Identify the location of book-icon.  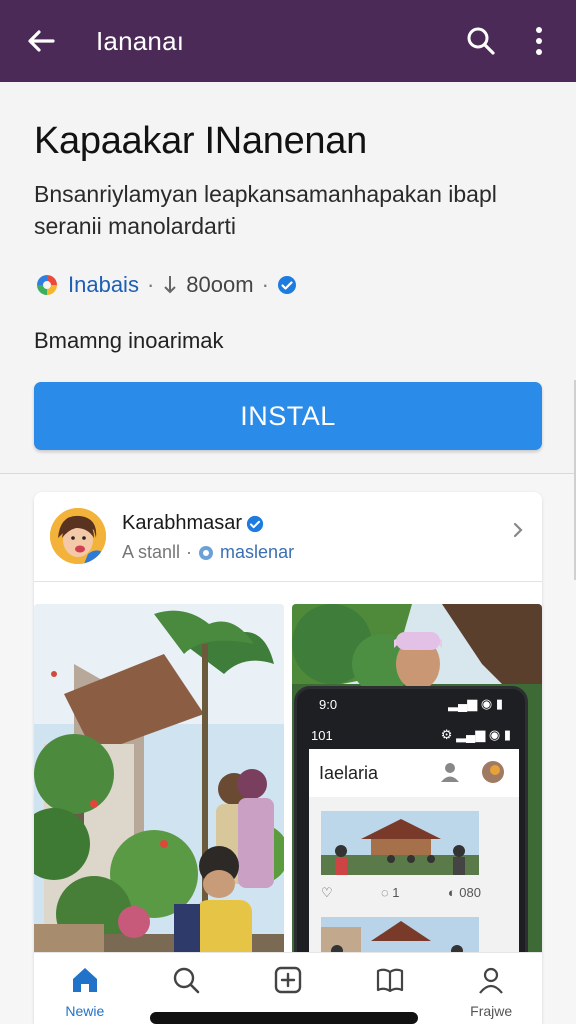
(389, 980).